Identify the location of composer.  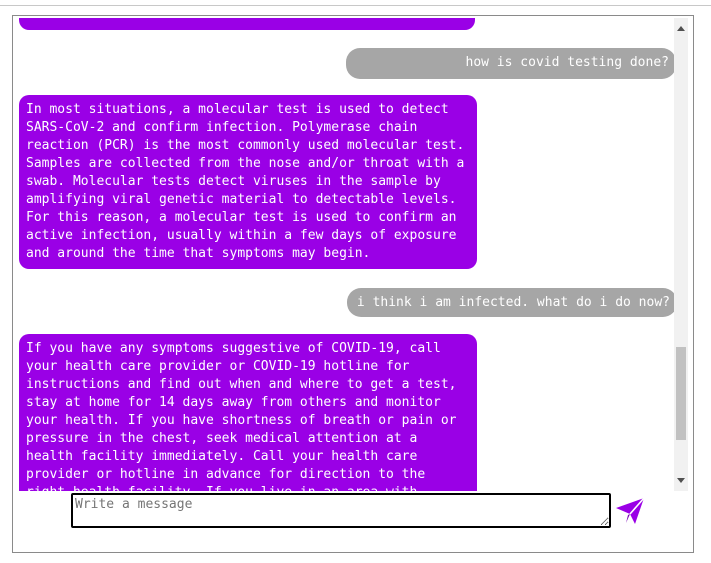
(341, 510).